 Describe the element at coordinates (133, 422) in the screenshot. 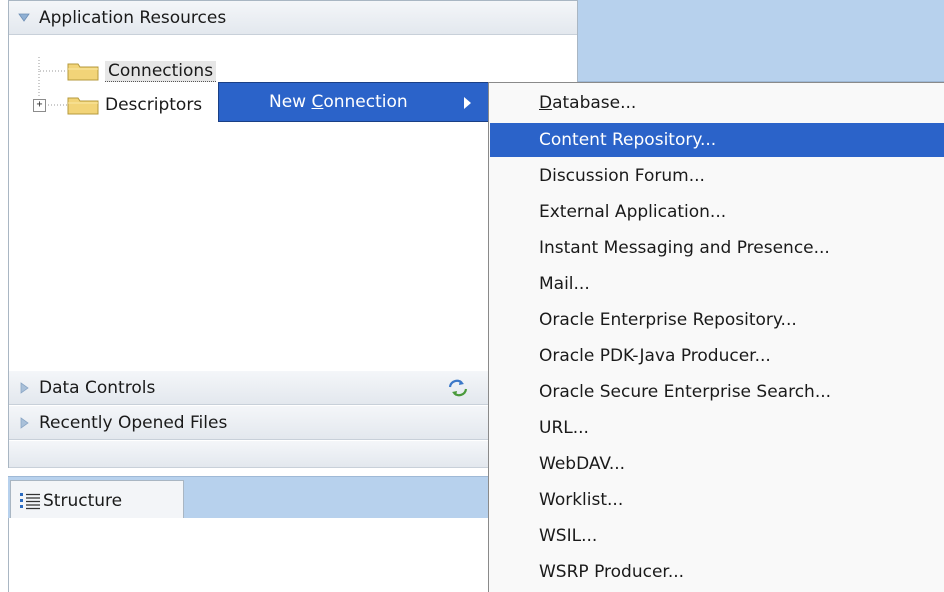

I see `recently-opened-files-label: Recently Opened Files` at that location.